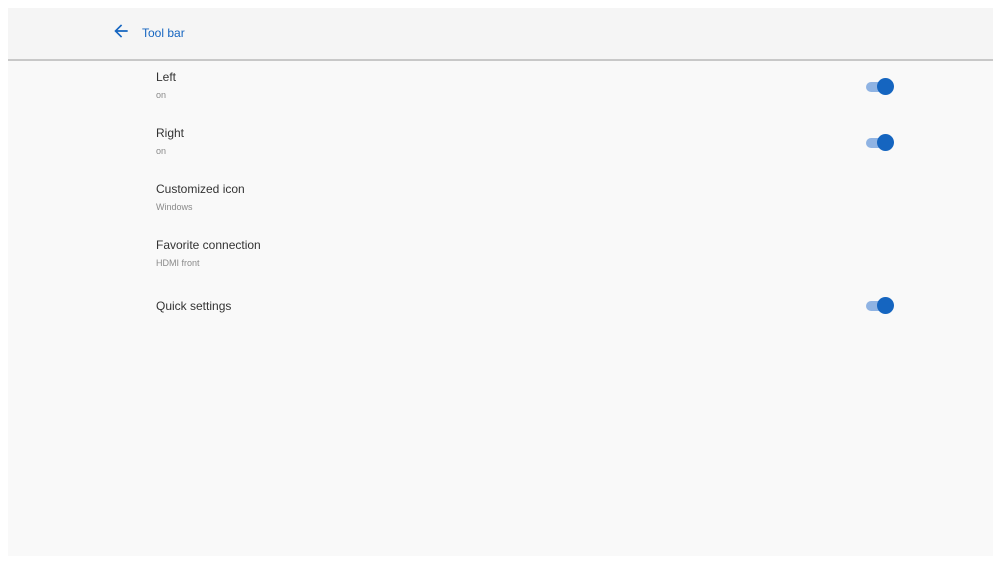 The width and height of the screenshot is (1001, 564). I want to click on arrow-left-icon, so click(121, 33).